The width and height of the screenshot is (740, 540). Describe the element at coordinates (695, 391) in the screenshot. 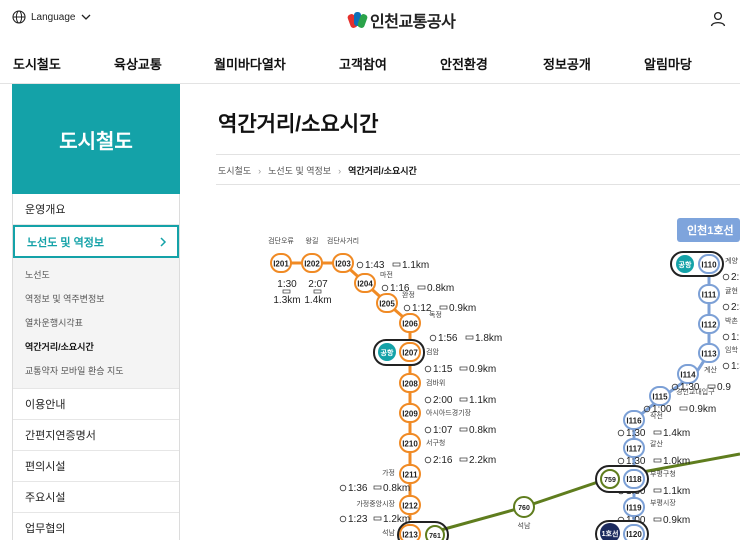

I see `station-name: 경인교대입구` at that location.